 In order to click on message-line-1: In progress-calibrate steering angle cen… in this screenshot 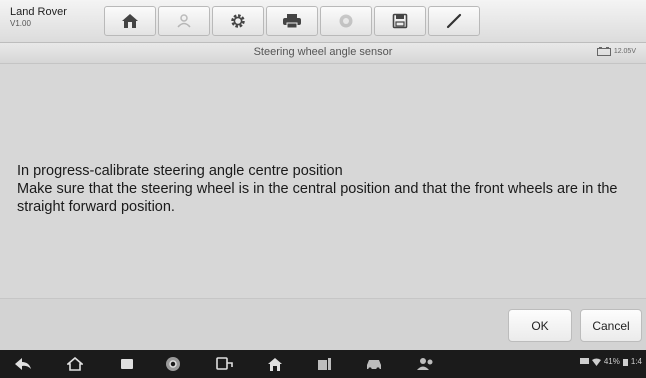, I will do `click(180, 171)`.